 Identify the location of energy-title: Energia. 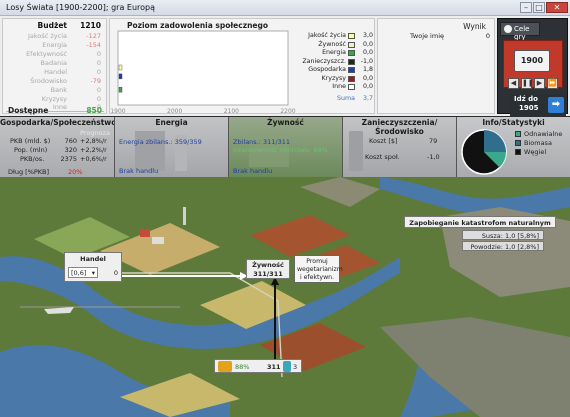
(171, 122).